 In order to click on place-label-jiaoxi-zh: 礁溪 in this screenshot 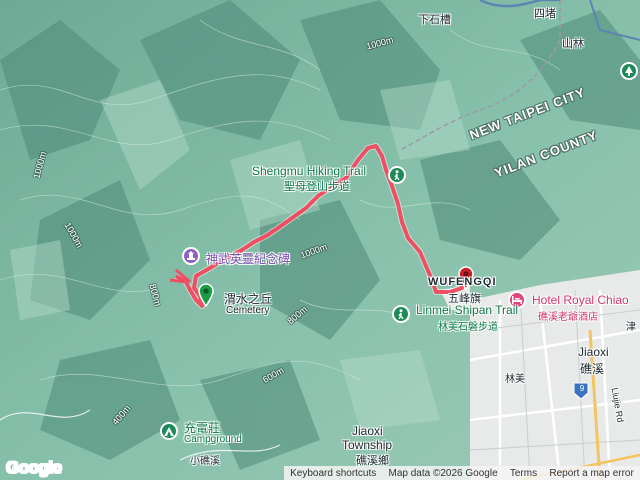, I will do `click(592, 369)`.